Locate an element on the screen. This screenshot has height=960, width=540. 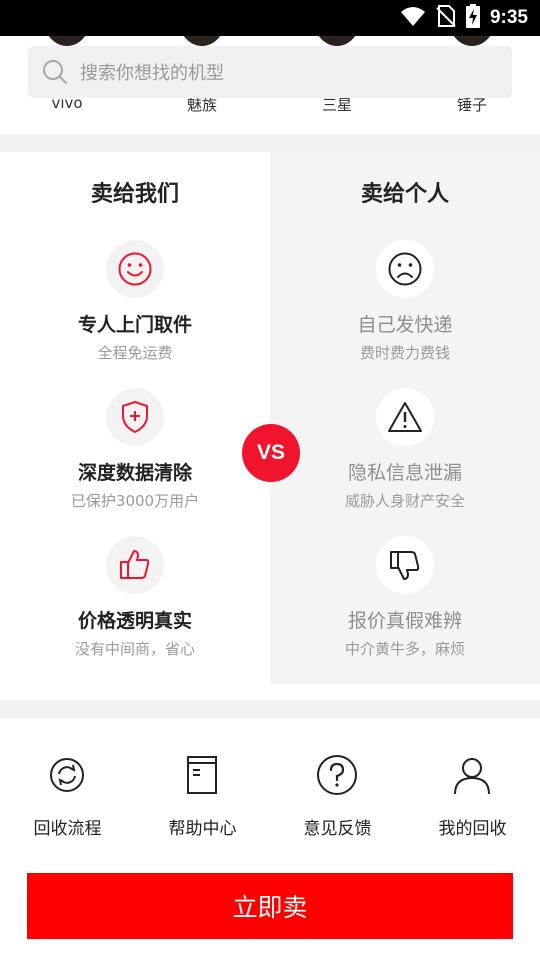
quick-link-label: 回收流程 is located at coordinates (67, 829).